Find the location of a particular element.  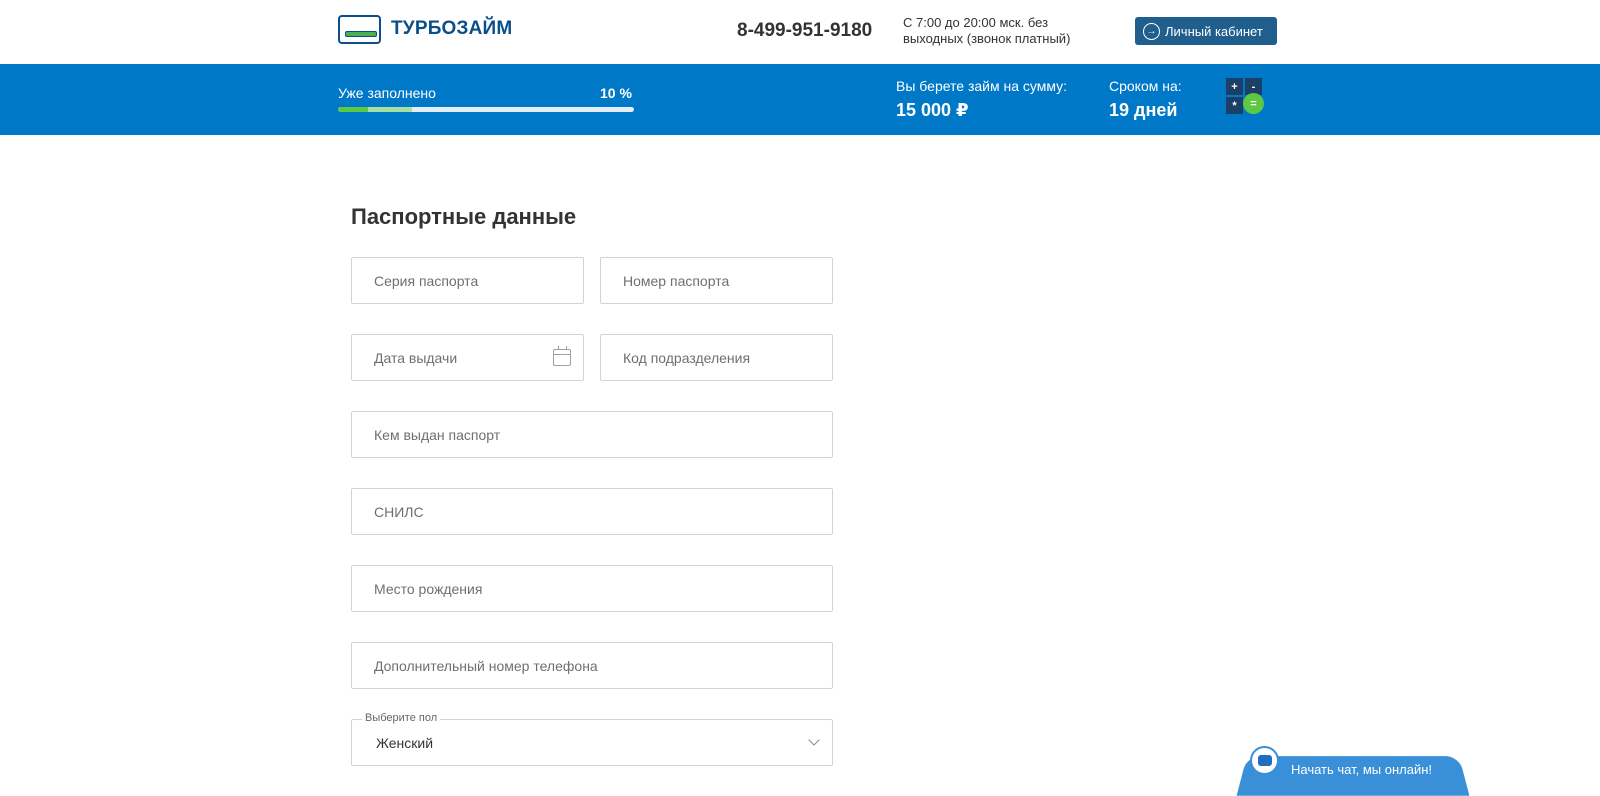

calc-multiply-icon: * is located at coordinates (1234, 105).